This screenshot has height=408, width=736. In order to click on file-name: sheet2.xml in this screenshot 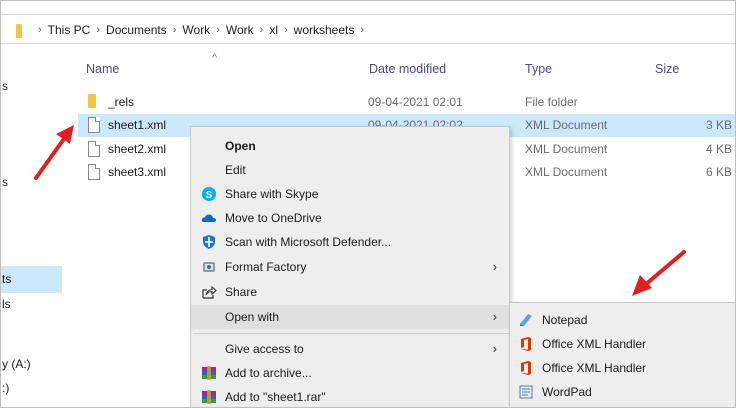, I will do `click(137, 149)`.